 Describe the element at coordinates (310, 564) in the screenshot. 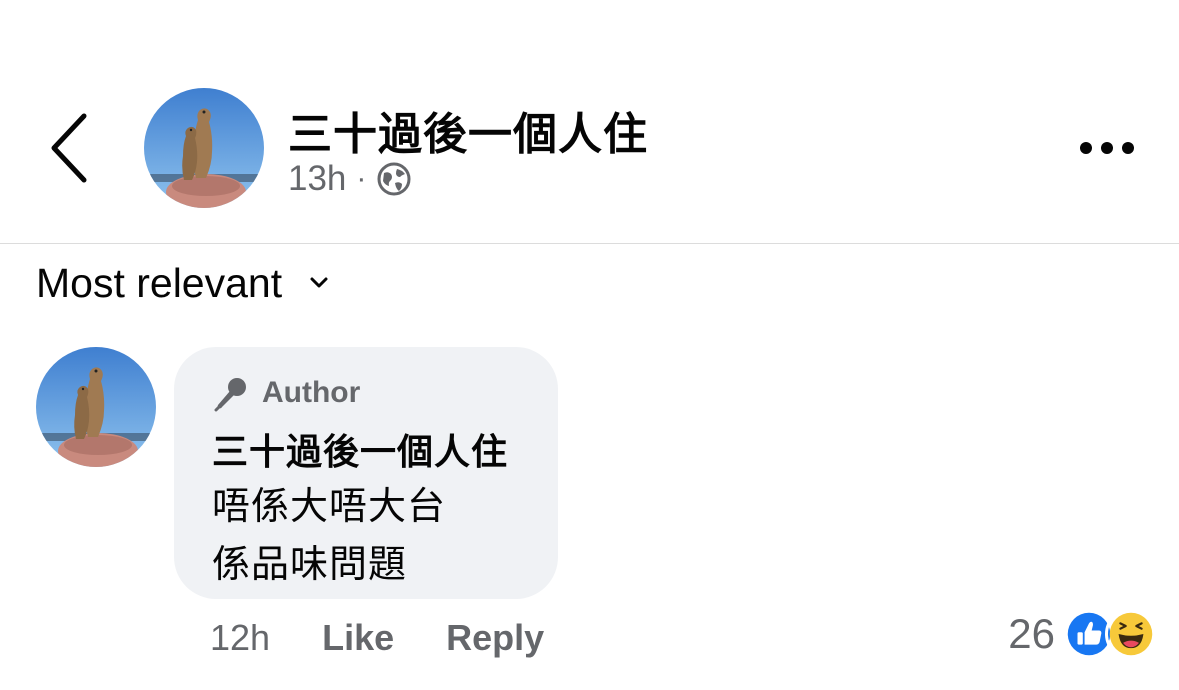

I see `comment-text-line: 係品味問題` at that location.